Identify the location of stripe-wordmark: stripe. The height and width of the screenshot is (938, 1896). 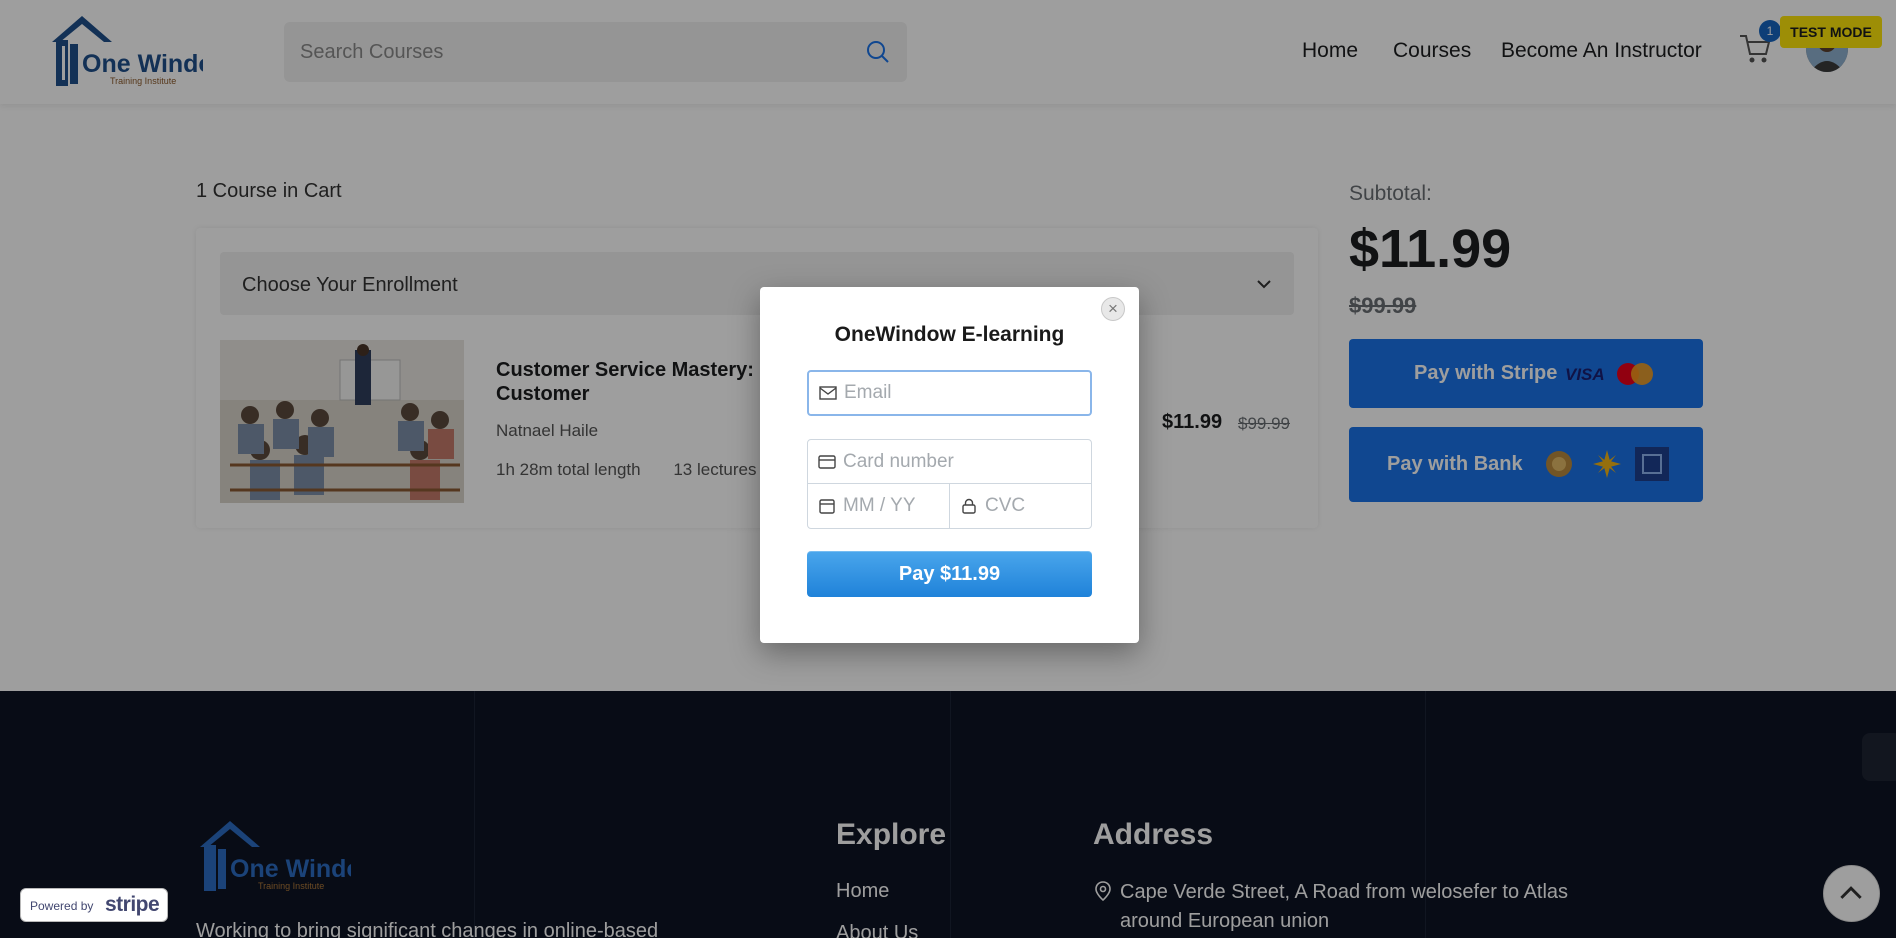
(132, 904).